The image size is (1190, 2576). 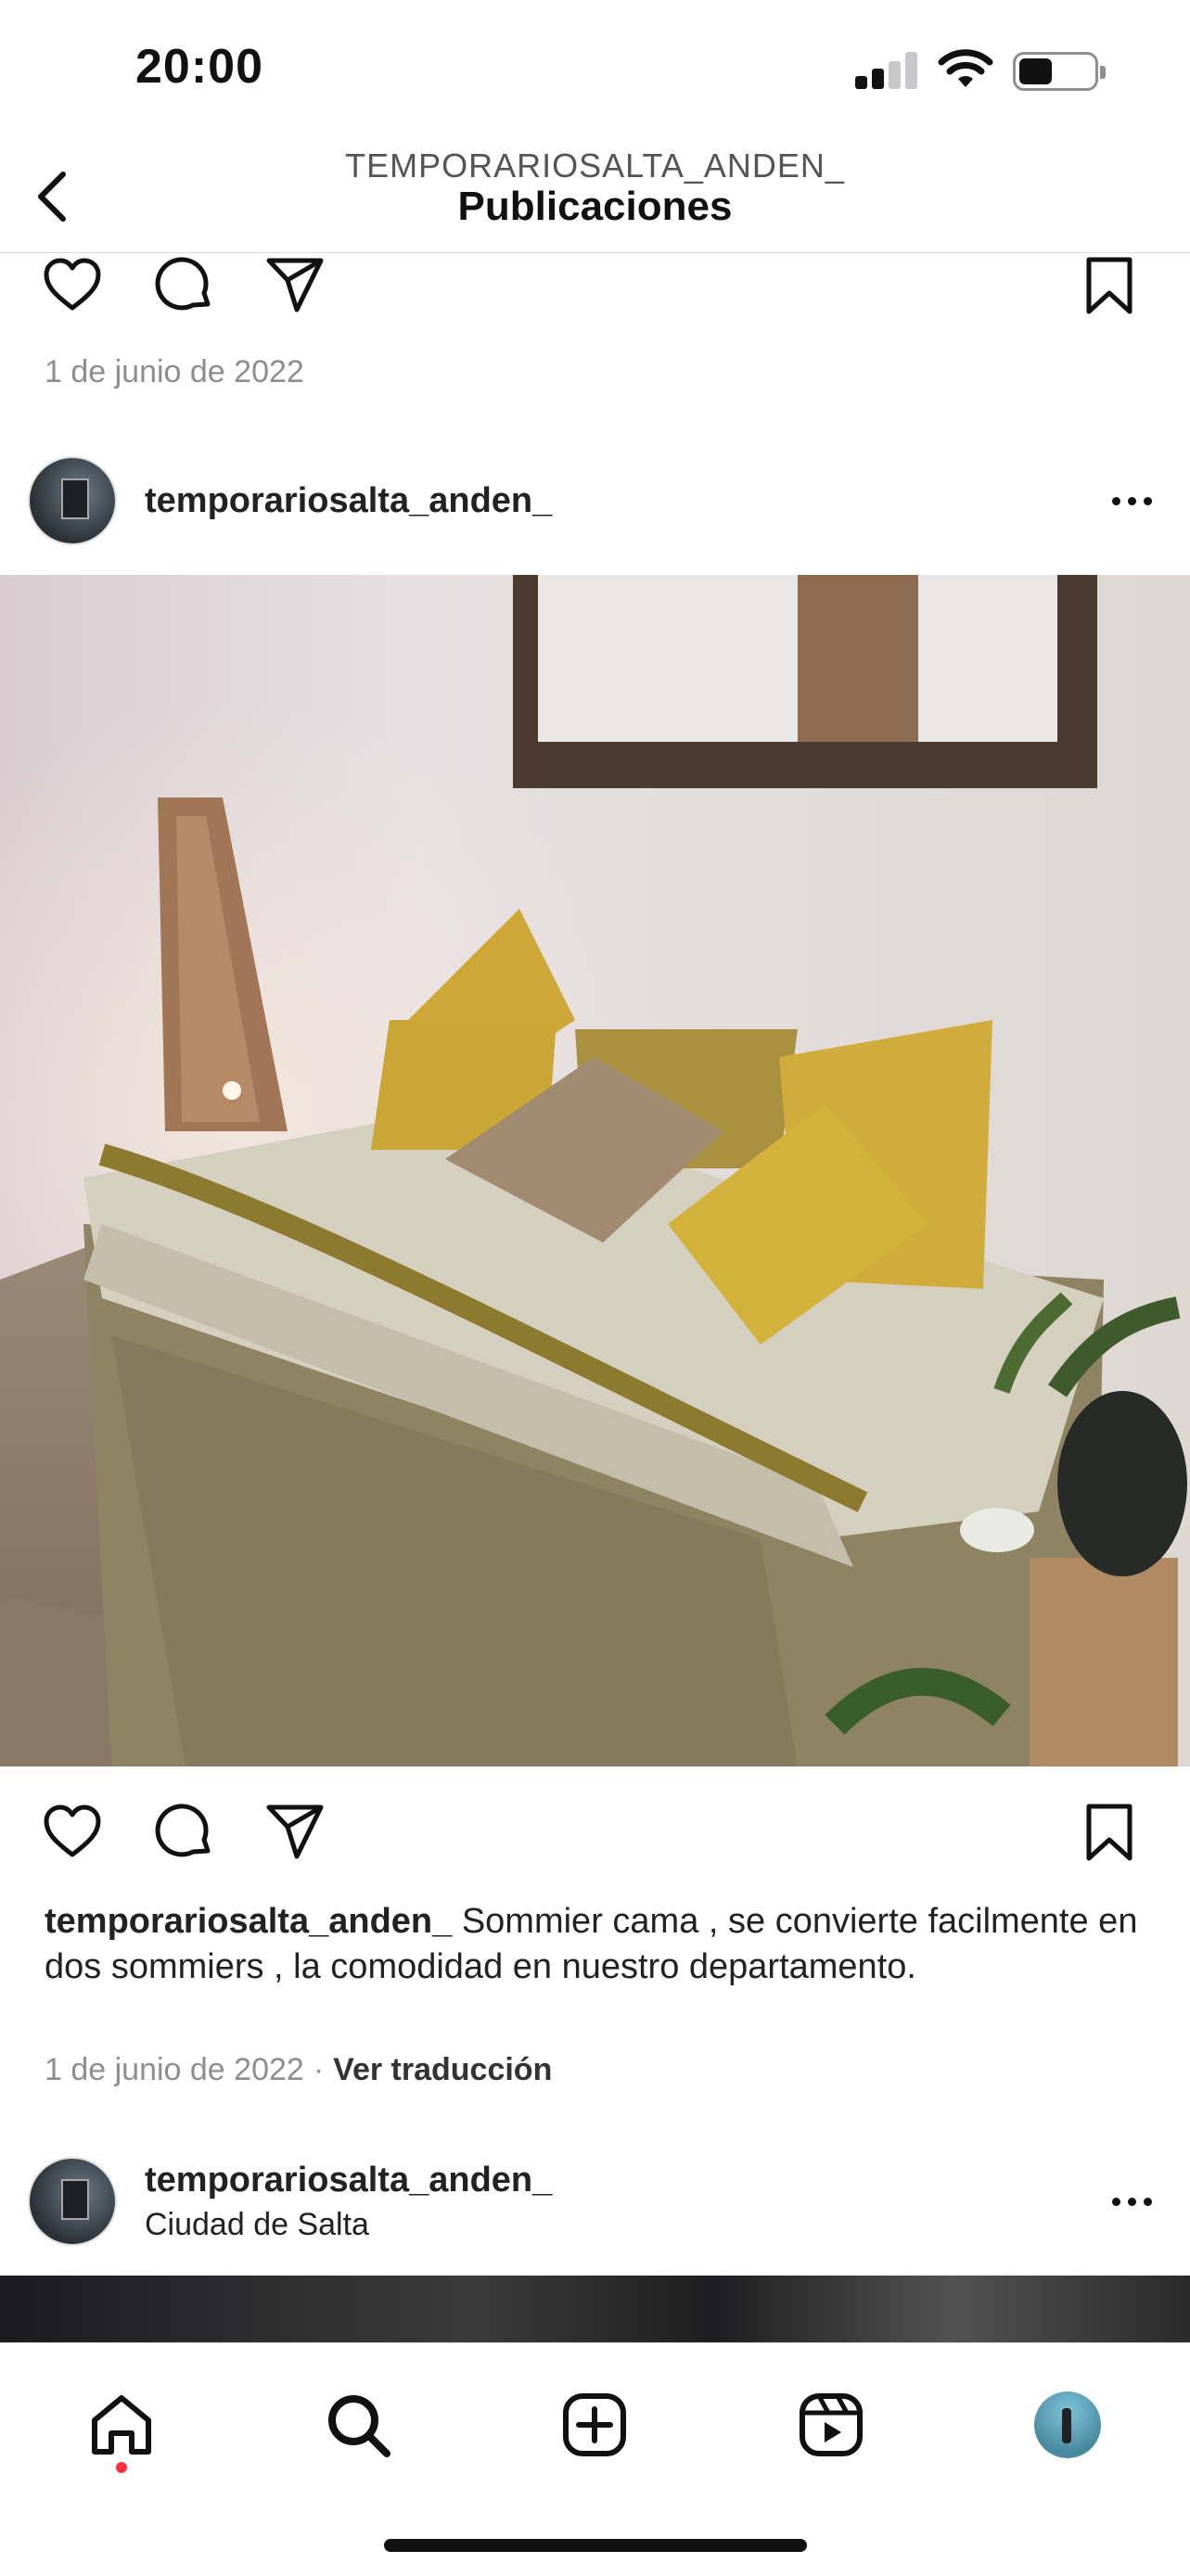 What do you see at coordinates (1059, 71) in the screenshot?
I see `battery-icon` at bounding box center [1059, 71].